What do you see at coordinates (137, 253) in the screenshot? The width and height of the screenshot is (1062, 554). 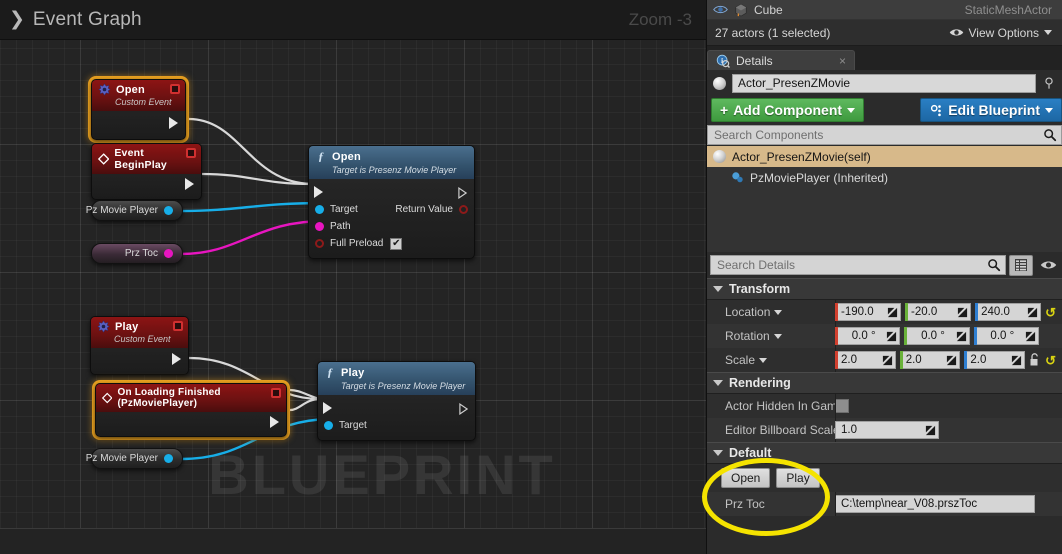 I see `node-var-prz-toc: Prz Toc` at bounding box center [137, 253].